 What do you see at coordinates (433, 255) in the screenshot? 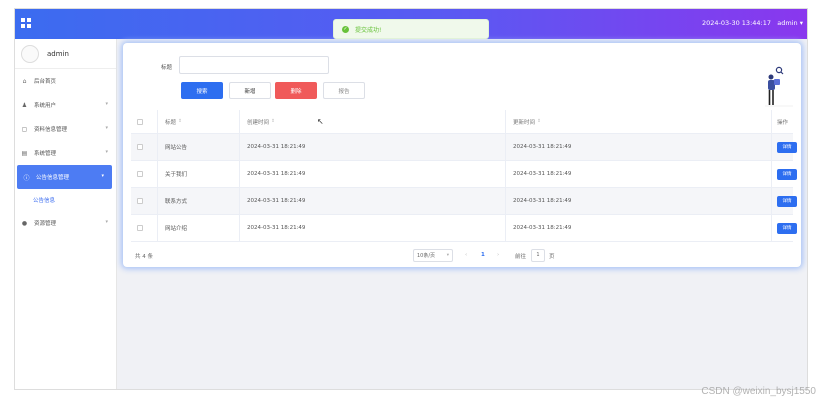
I see `page-size-select: 10条/页 ▾` at bounding box center [433, 255].